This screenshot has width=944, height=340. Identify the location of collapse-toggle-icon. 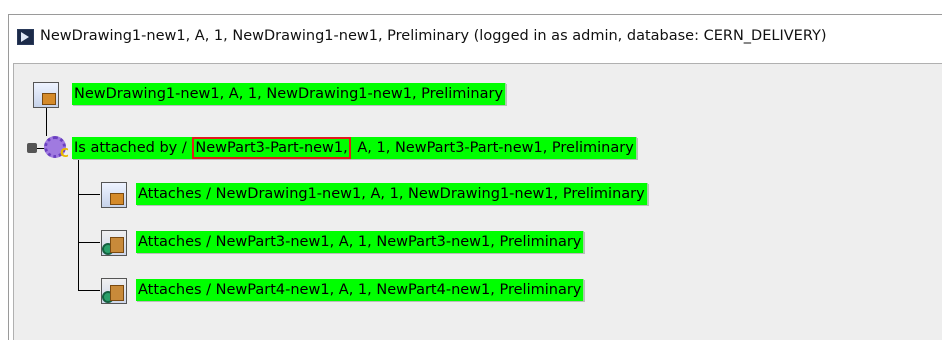
(32, 148).